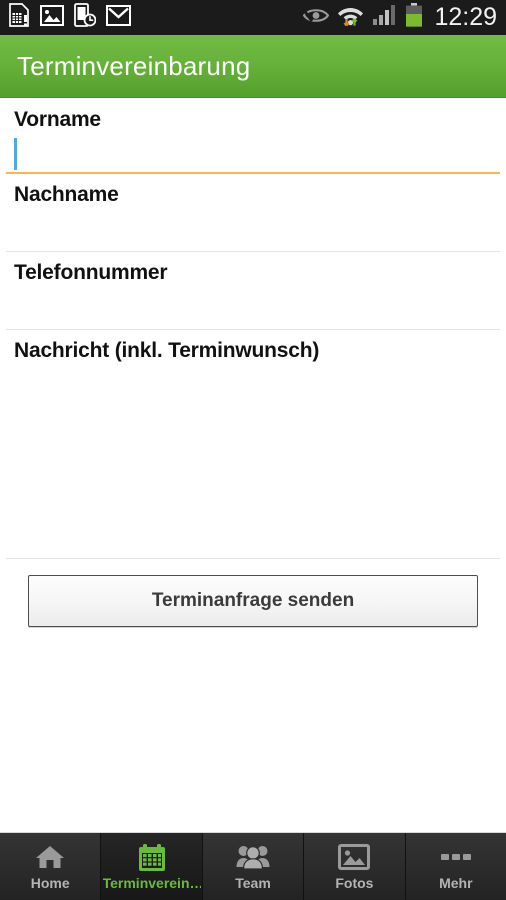 This screenshot has width=506, height=900. Describe the element at coordinates (118, 17) in the screenshot. I see `gmail-icon` at that location.